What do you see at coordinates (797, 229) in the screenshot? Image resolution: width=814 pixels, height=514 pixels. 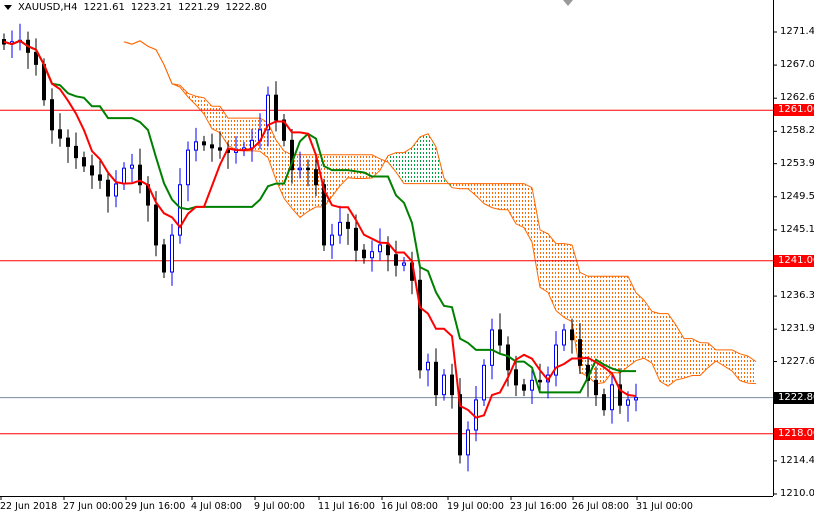 I see `y-tick-label: 1245.10` at bounding box center [797, 229].